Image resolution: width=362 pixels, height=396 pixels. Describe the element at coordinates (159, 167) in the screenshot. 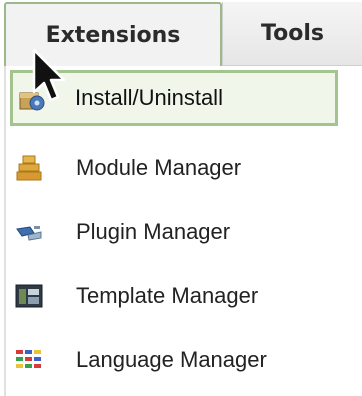

I see `menu-item-label: Module Manager` at that location.